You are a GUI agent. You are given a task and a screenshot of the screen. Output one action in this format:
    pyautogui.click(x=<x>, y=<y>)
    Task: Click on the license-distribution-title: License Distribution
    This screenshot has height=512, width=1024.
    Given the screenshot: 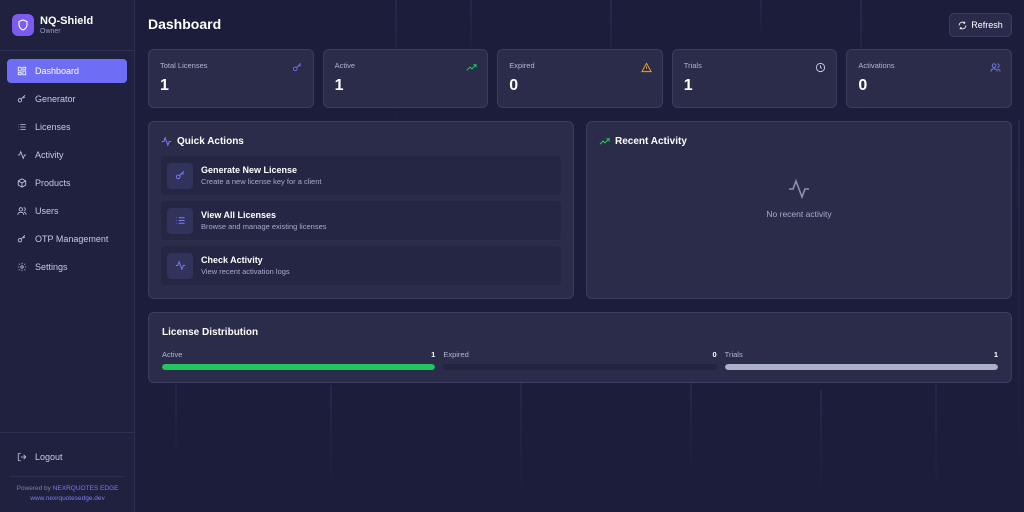 What is the action you would take?
    pyautogui.click(x=210, y=332)
    